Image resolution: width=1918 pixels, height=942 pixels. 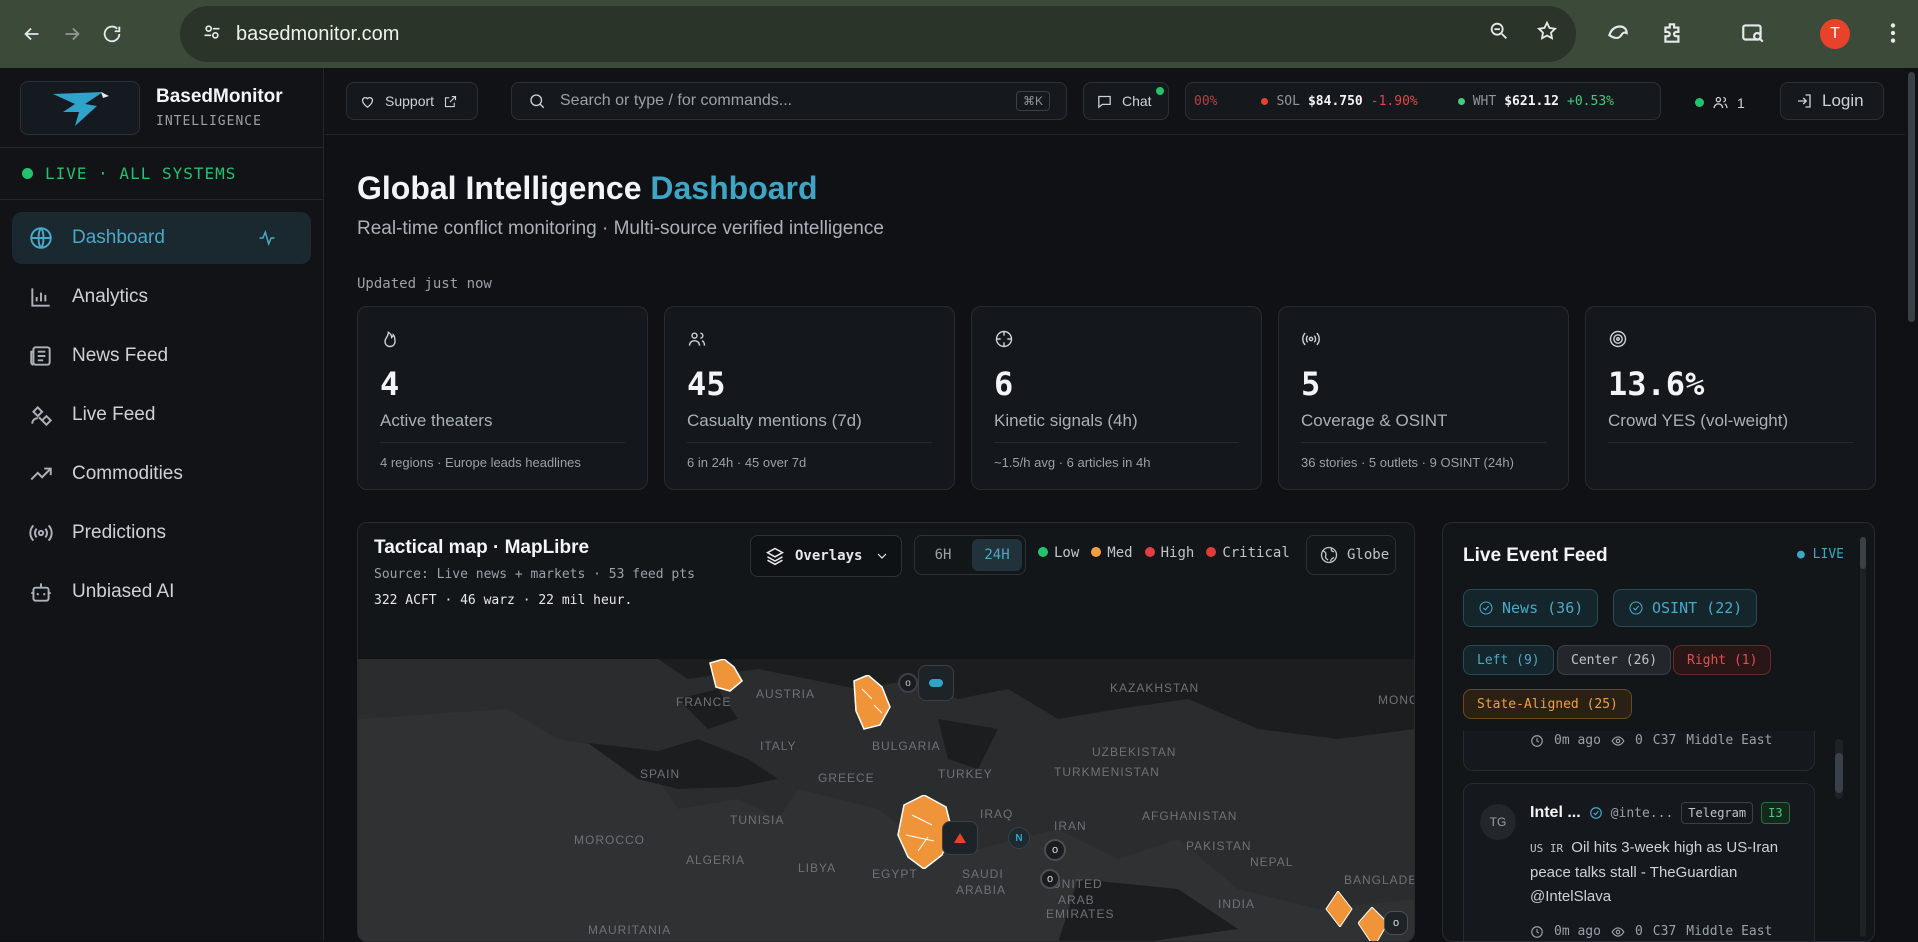 What do you see at coordinates (734, 188) in the screenshot?
I see `title-accent: Dashboard` at bounding box center [734, 188].